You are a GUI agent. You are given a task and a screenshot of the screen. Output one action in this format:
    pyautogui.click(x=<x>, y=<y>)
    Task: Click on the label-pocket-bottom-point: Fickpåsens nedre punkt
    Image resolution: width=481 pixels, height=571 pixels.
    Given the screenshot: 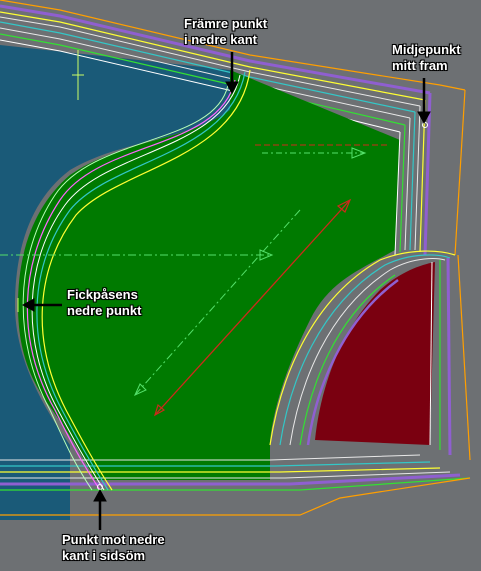 What is the action you would take?
    pyautogui.click(x=104, y=303)
    